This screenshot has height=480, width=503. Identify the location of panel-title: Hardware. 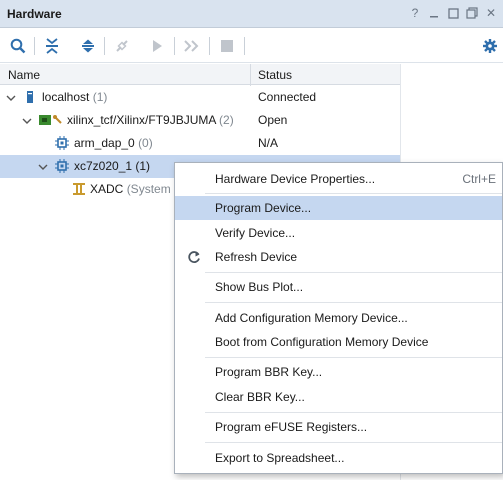
(34, 14).